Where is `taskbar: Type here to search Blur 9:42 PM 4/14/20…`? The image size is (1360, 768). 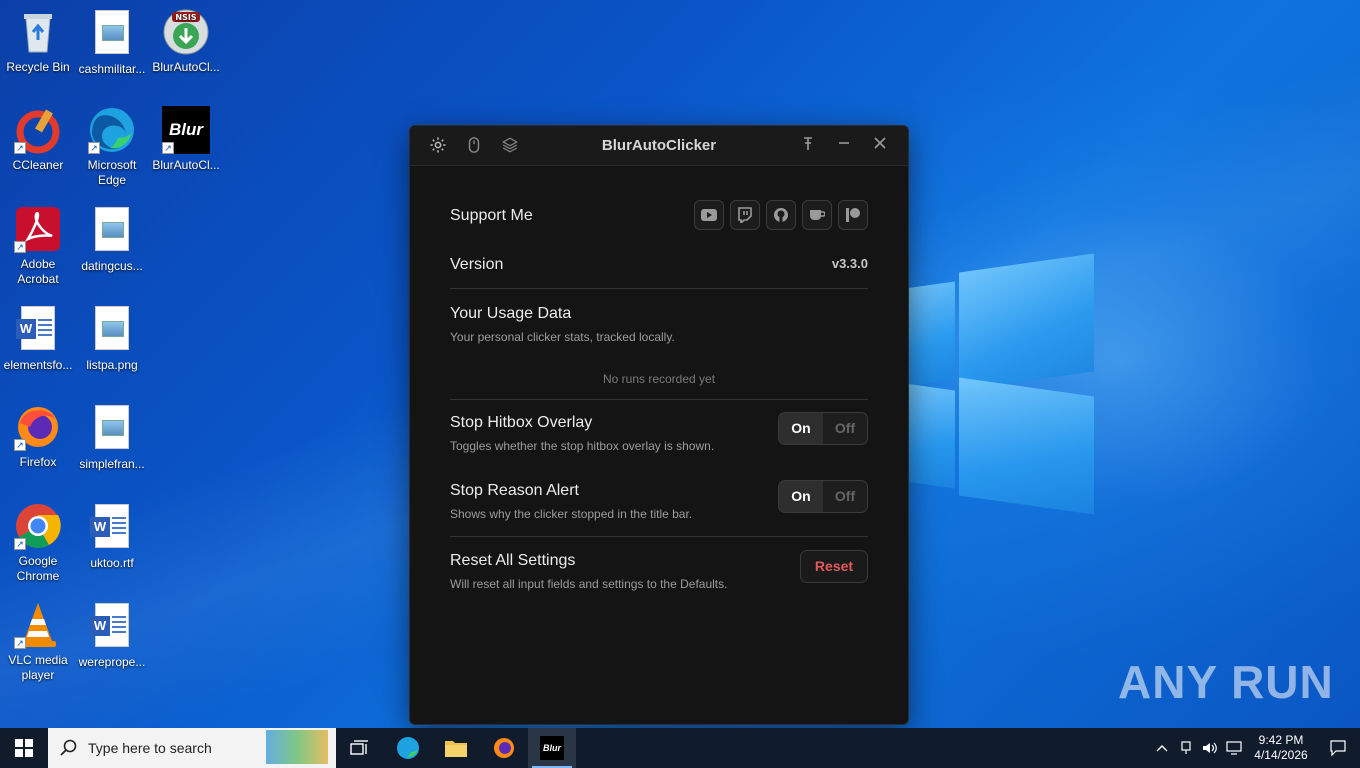 taskbar: Type here to search Blur 9:42 PM 4/14/20… is located at coordinates (680, 748).